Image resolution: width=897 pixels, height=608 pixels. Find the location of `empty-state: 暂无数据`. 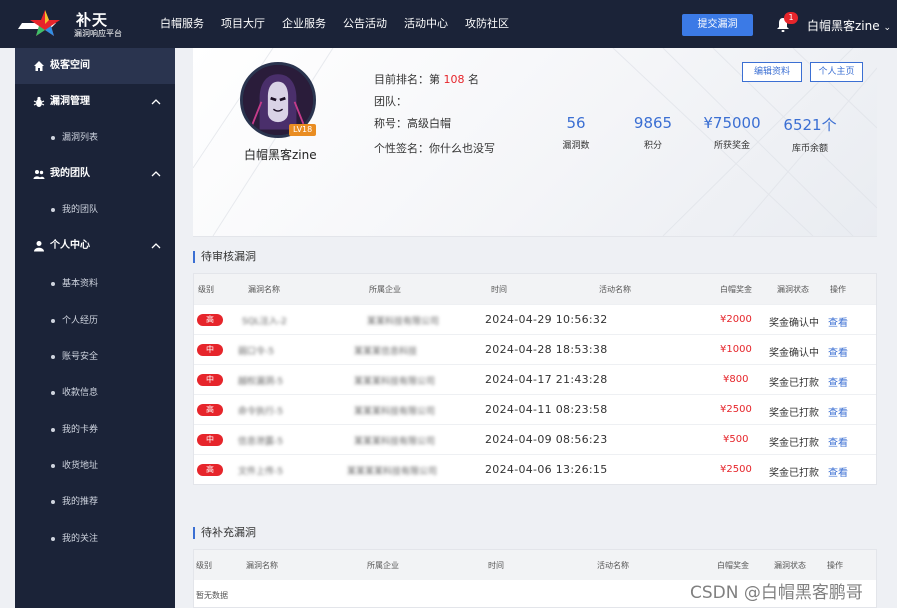

empty-state: 暂无数据 is located at coordinates (212, 595).